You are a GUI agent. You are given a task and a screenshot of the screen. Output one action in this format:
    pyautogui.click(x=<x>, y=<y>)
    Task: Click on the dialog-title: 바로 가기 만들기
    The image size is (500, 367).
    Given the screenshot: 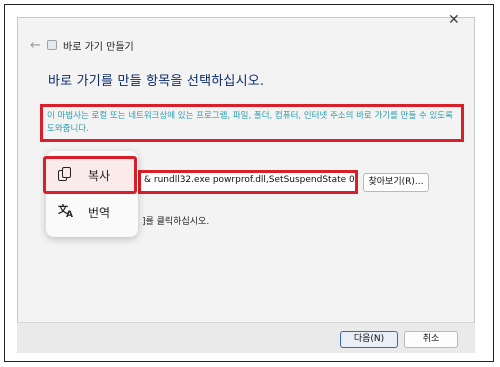 What is the action you would take?
    pyautogui.click(x=98, y=47)
    